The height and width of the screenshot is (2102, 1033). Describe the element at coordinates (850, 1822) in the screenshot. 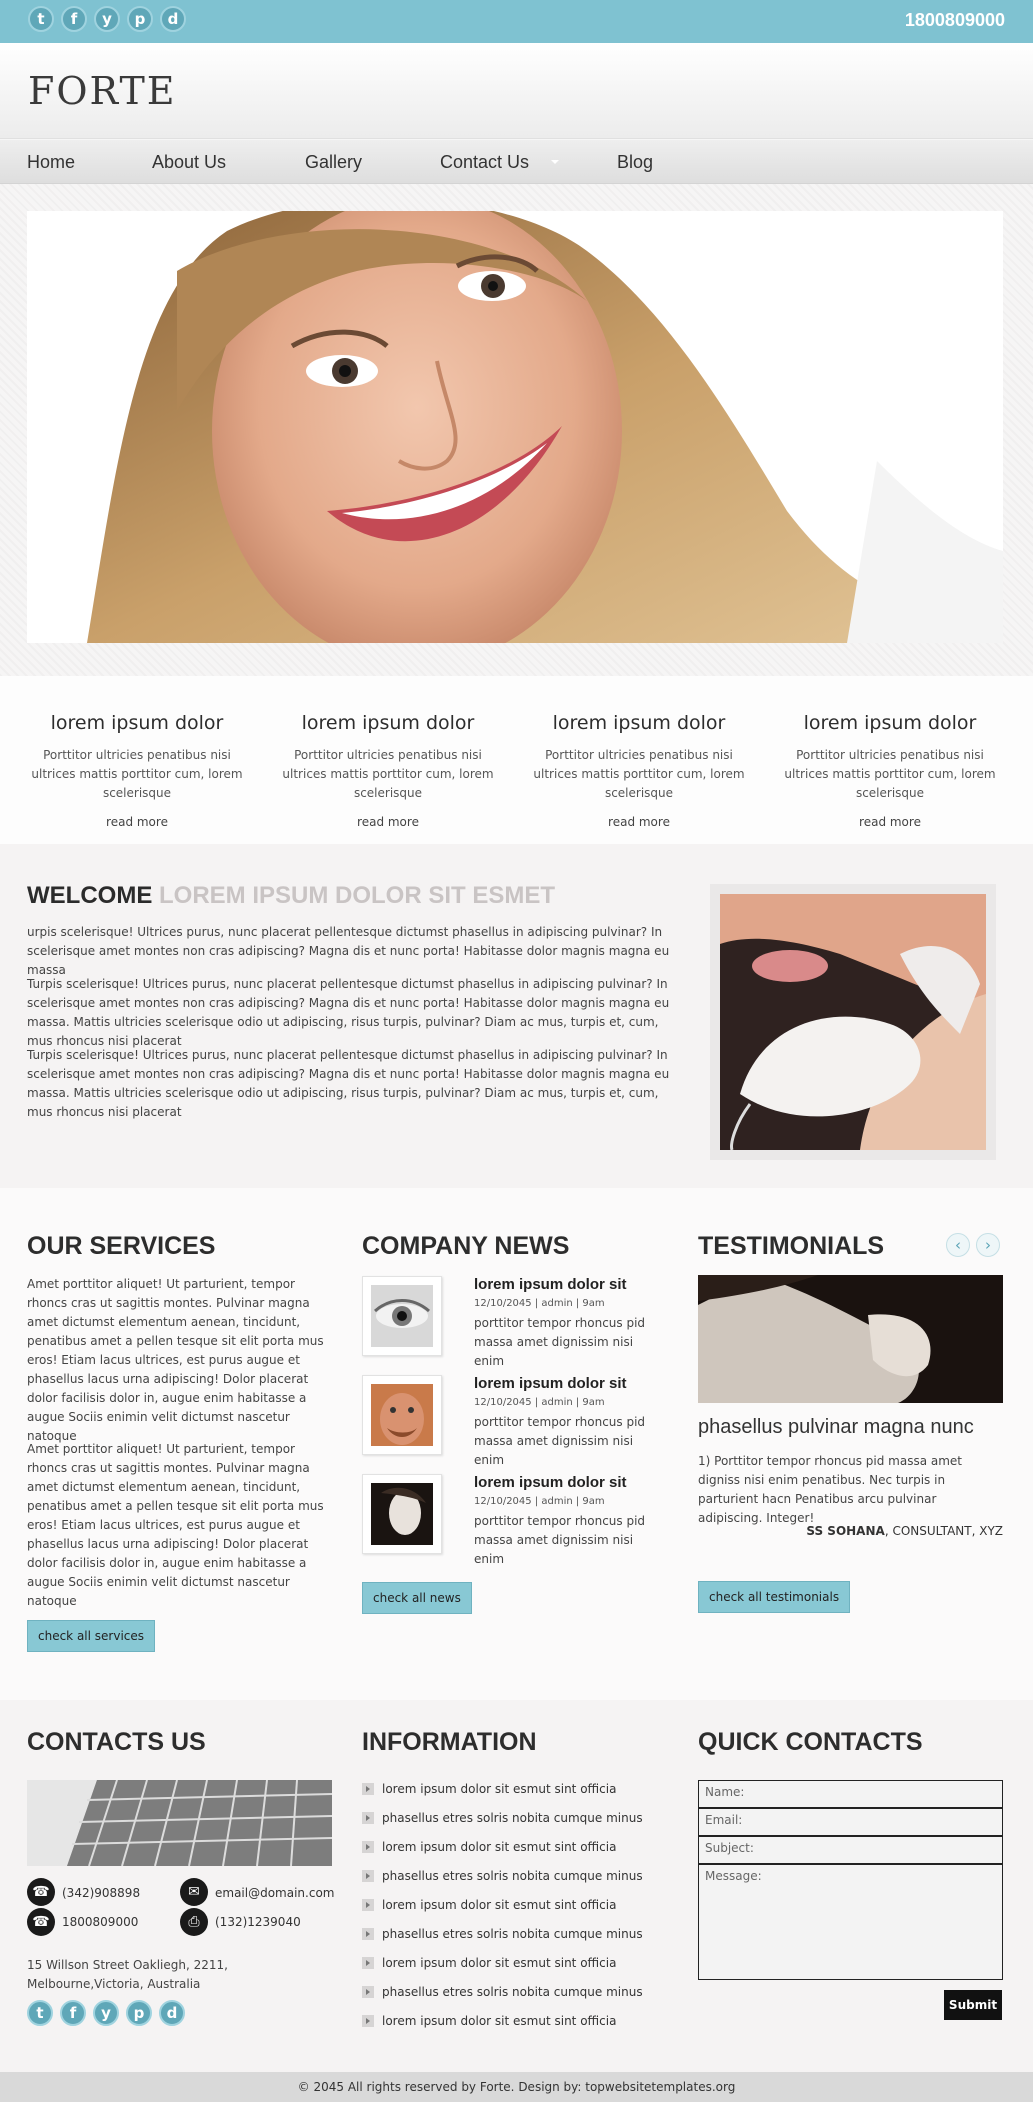

I see `email-field: Email:` at that location.